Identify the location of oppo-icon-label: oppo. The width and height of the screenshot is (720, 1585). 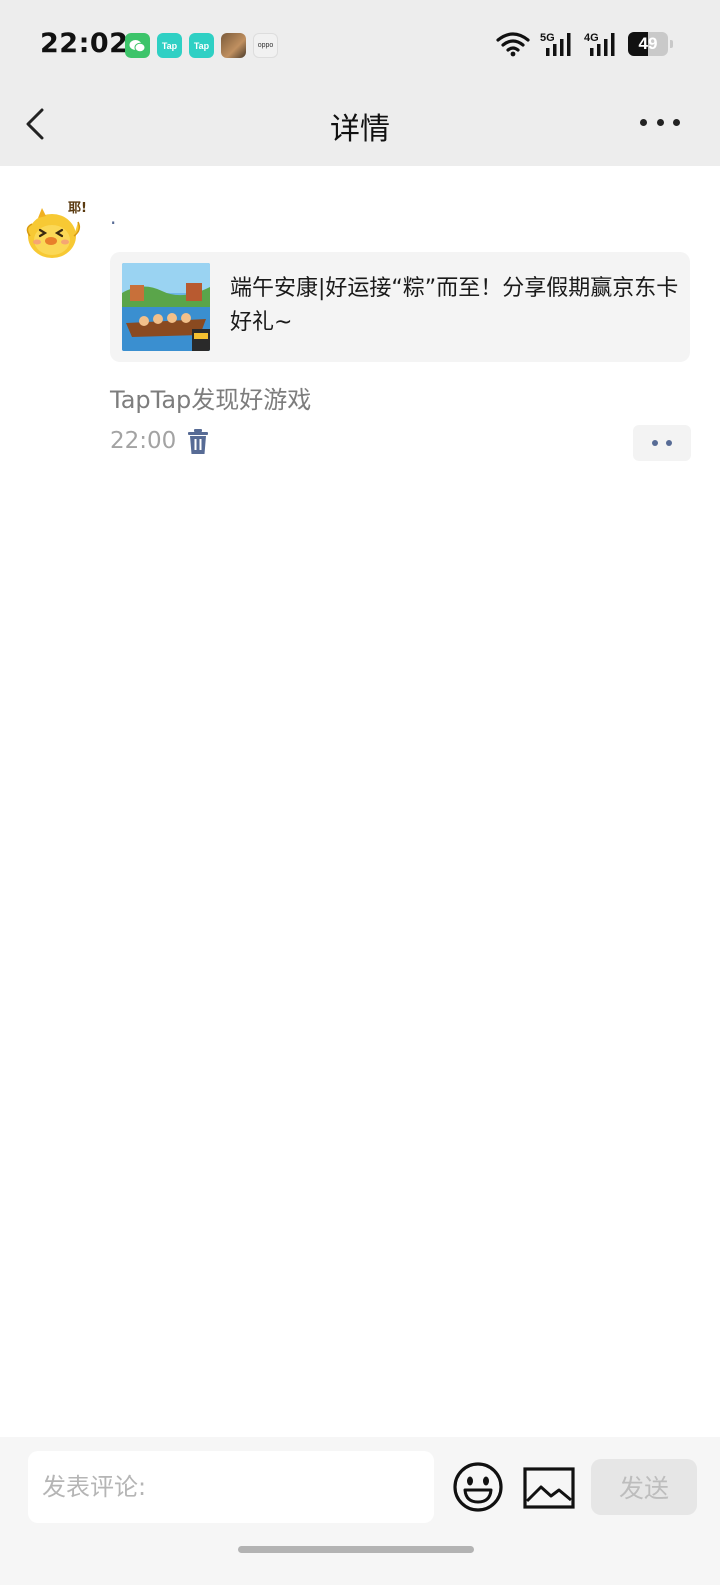
(265, 45).